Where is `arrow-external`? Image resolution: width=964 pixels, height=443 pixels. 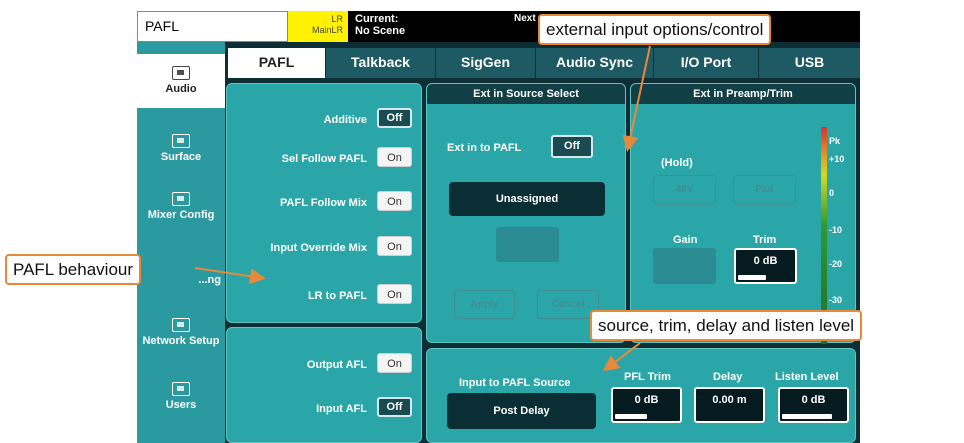 arrow-external is located at coordinates (636, 98).